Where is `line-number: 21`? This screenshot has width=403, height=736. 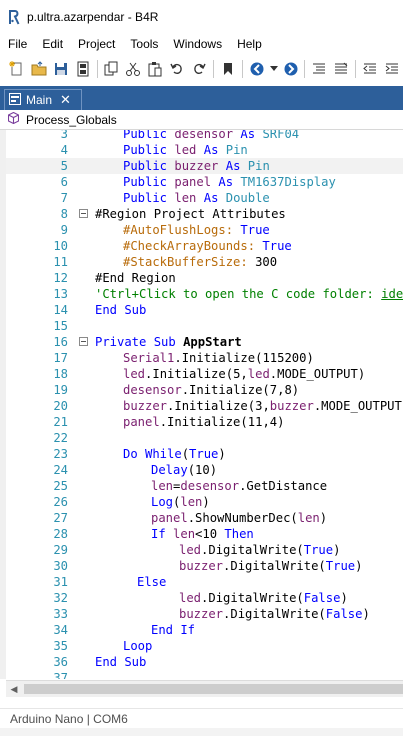
line-number: 21 is located at coordinates (60, 422).